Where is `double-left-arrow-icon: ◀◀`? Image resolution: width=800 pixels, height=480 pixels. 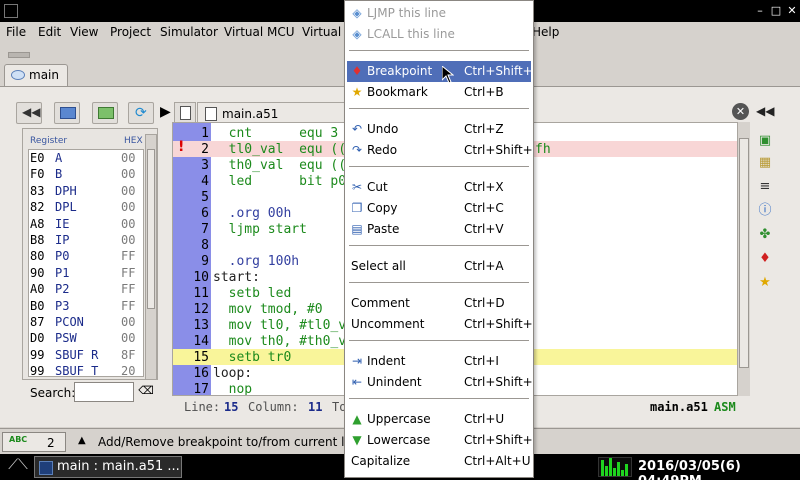 double-left-arrow-icon: ◀◀ is located at coordinates (31, 112).